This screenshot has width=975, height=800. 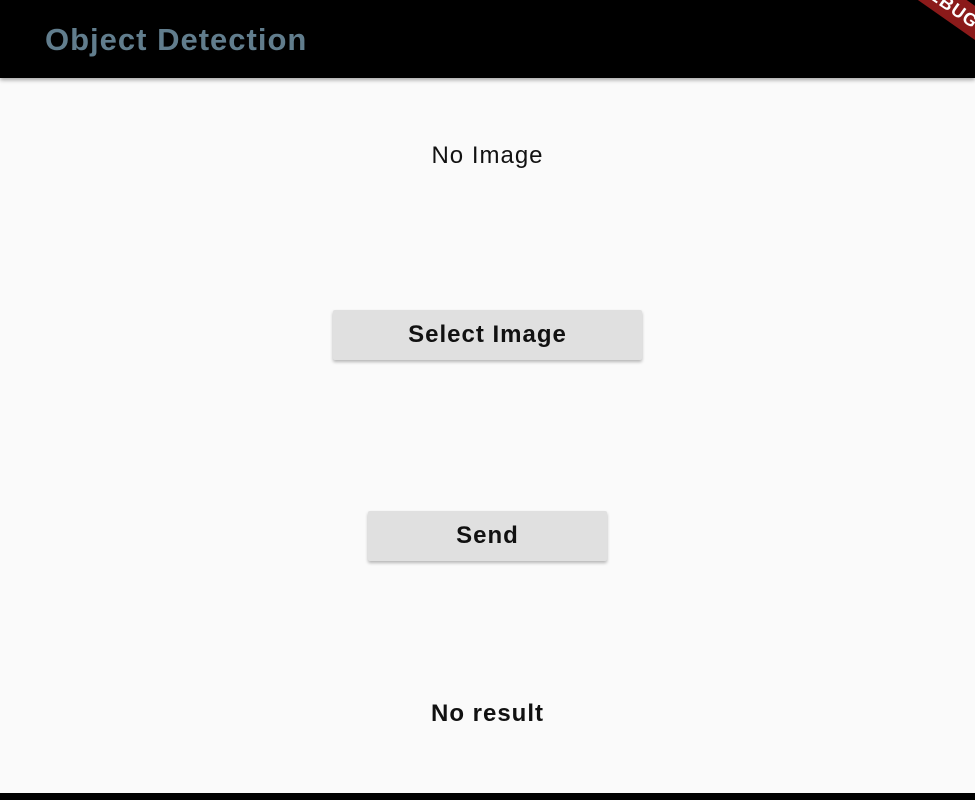 What do you see at coordinates (487, 155) in the screenshot?
I see `image-status-text: No Image` at bounding box center [487, 155].